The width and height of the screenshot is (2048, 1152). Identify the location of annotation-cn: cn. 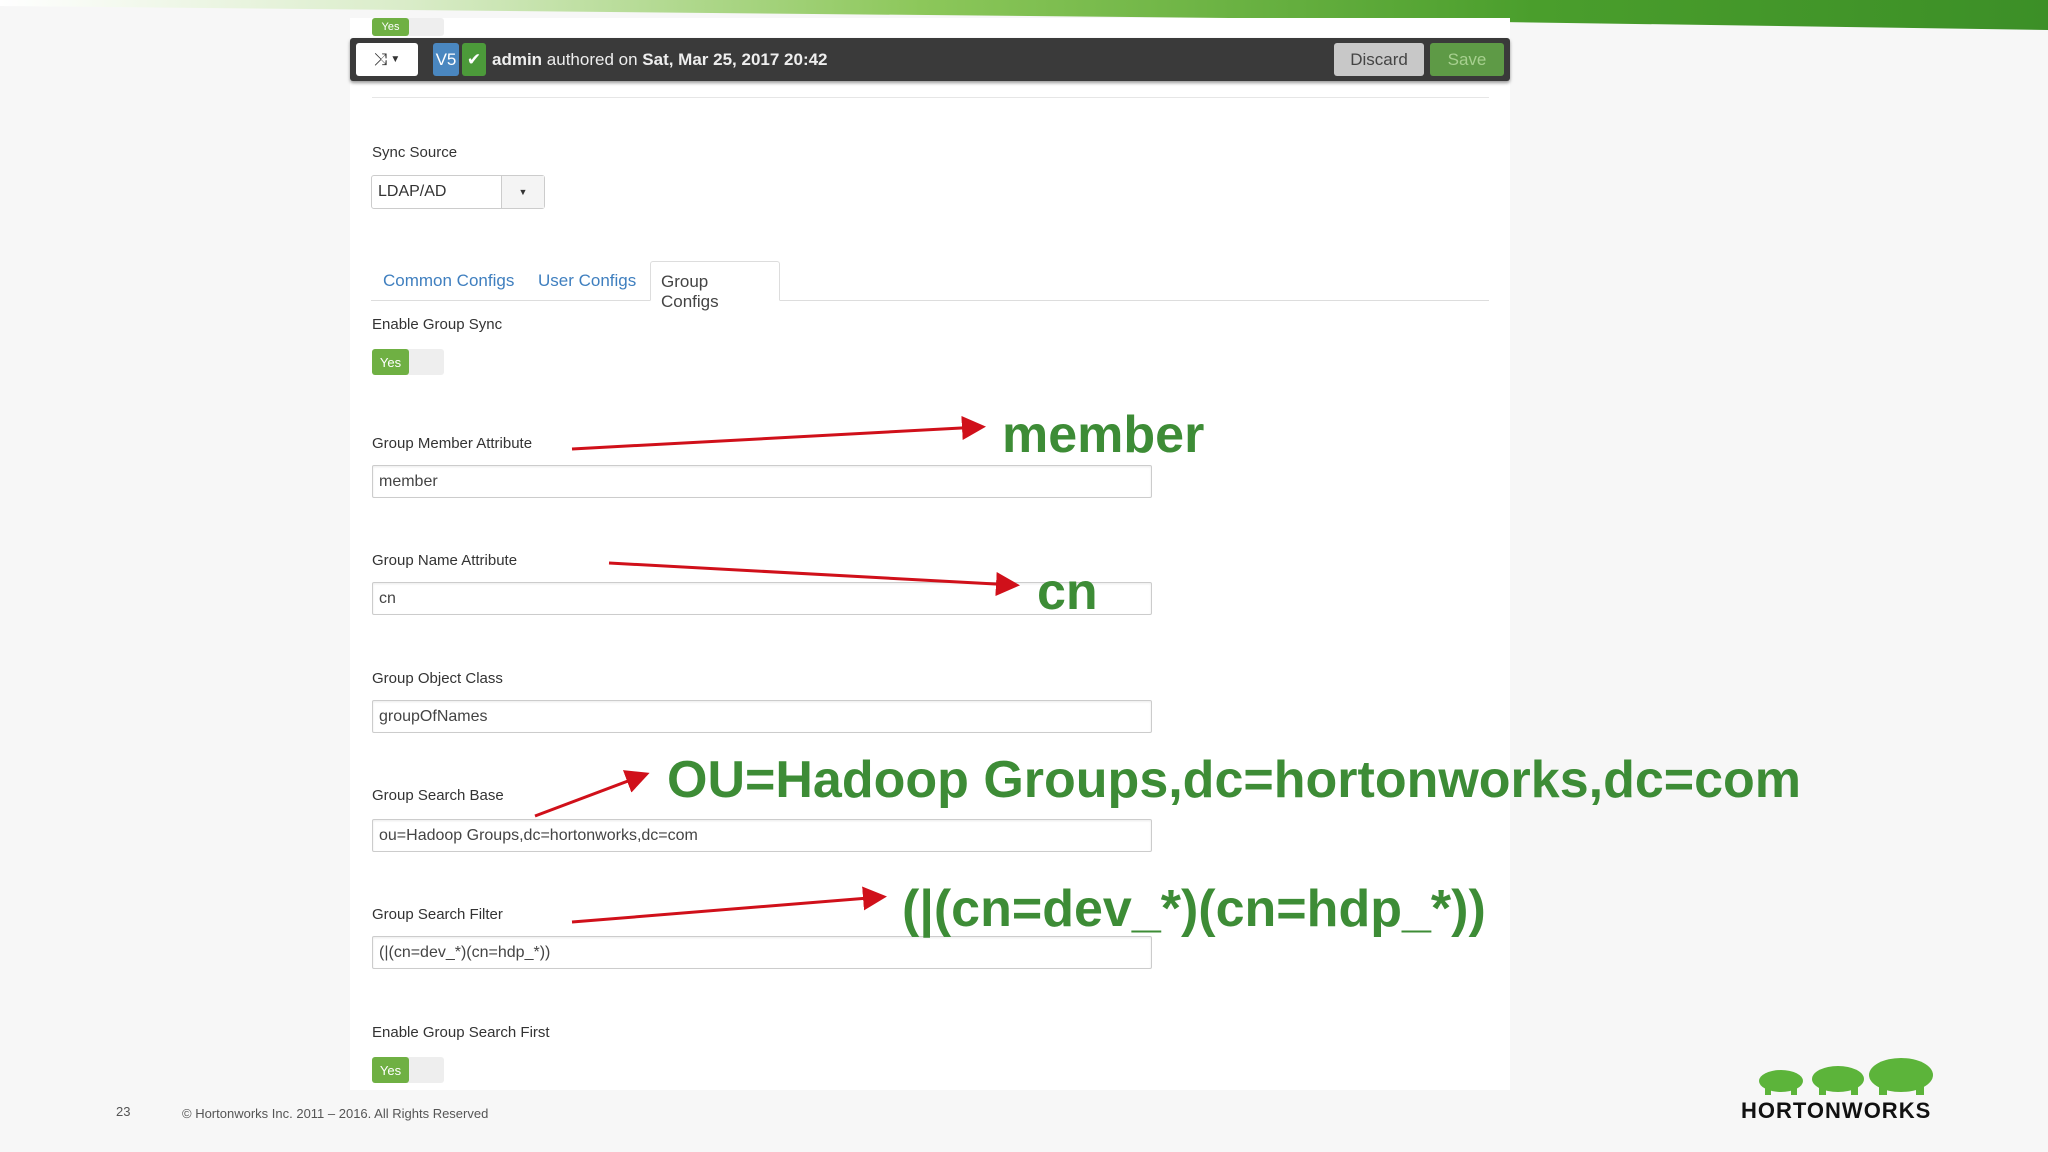
(1067, 592).